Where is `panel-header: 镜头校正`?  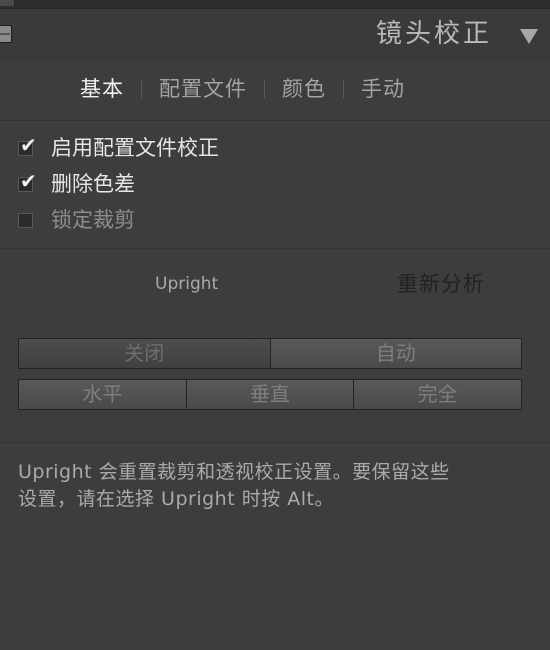
panel-header: 镜头校正 is located at coordinates (275, 35).